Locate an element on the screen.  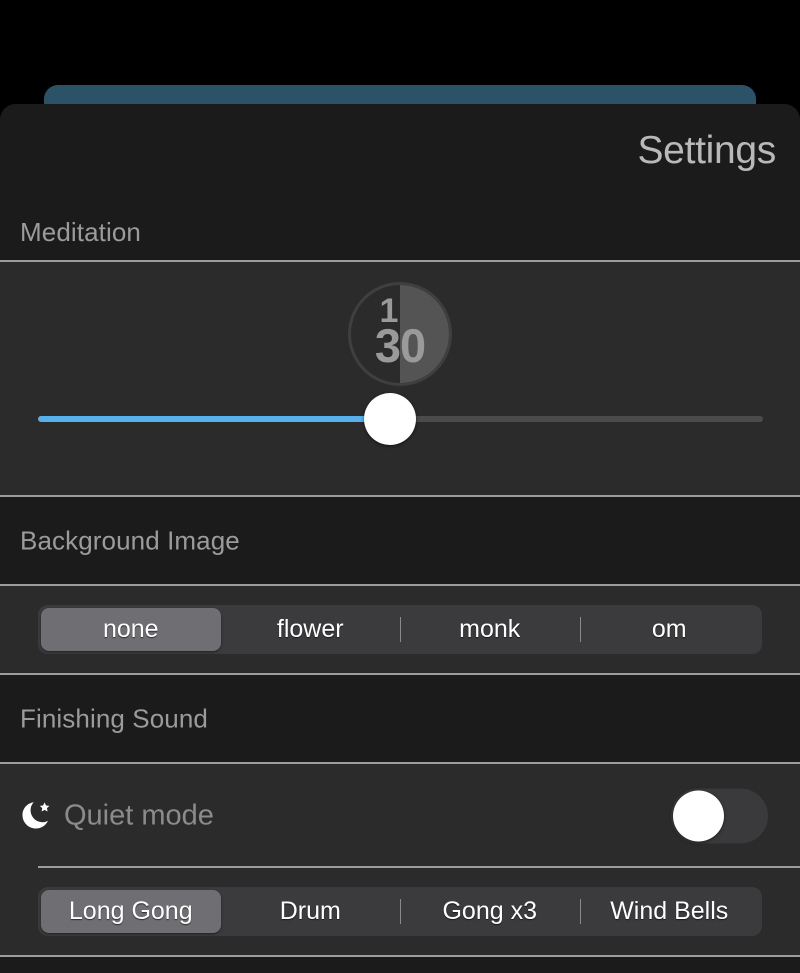
moon-star-icon is located at coordinates (36, 816).